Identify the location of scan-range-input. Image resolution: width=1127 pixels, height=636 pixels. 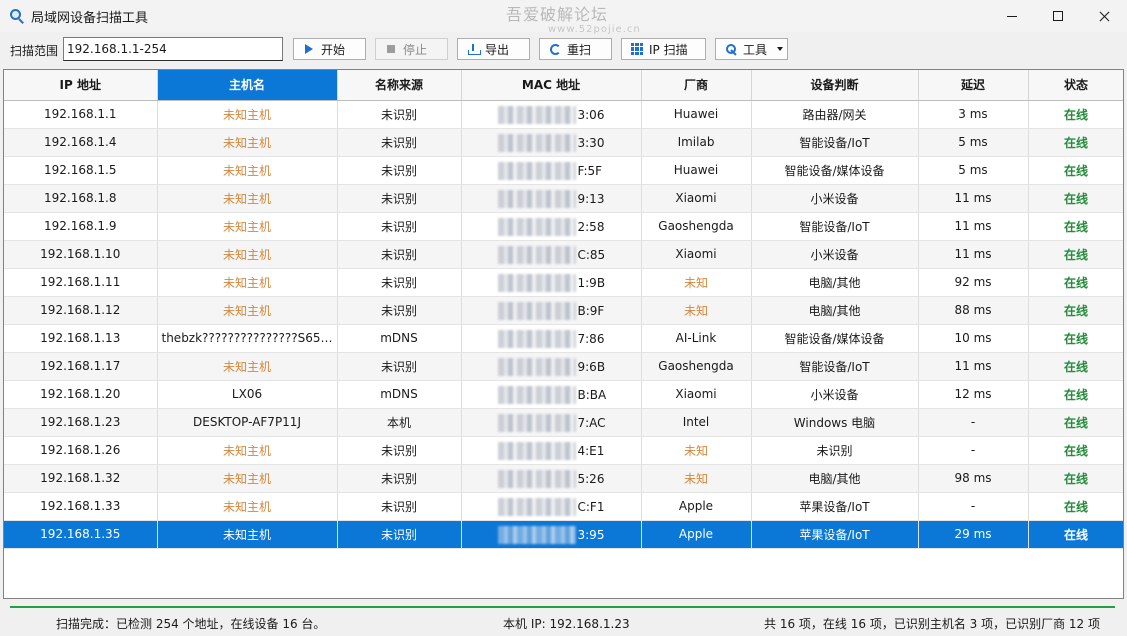
(173, 49).